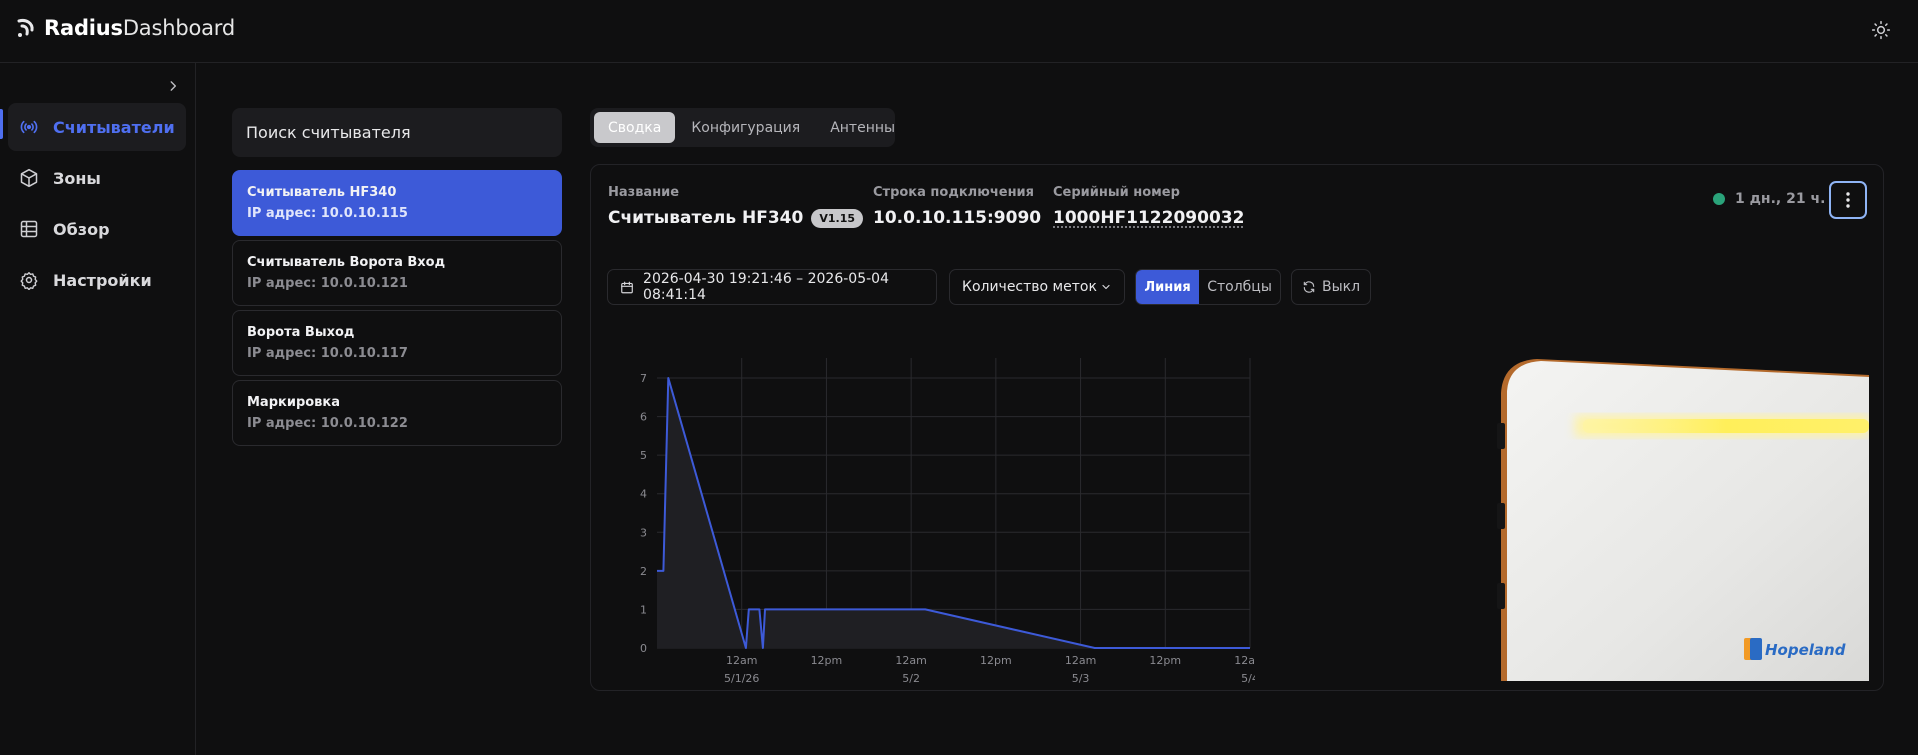  Describe the element at coordinates (643, 571) in the screenshot. I see `y-tick-label: 2` at that location.